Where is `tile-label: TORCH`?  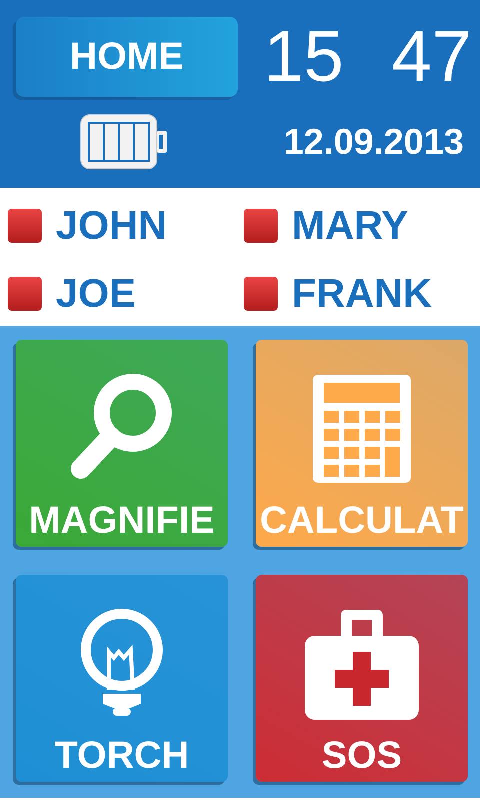
tile-label: TORCH is located at coordinates (122, 757).